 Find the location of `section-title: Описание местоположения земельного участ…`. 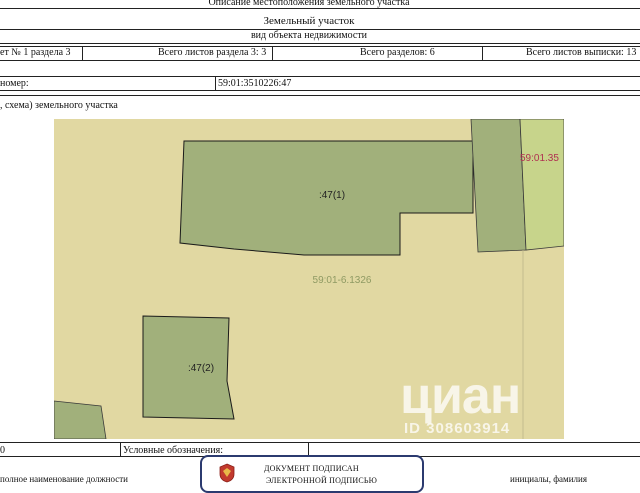

section-title: Описание местоположения земельного участ… is located at coordinates (309, 4).